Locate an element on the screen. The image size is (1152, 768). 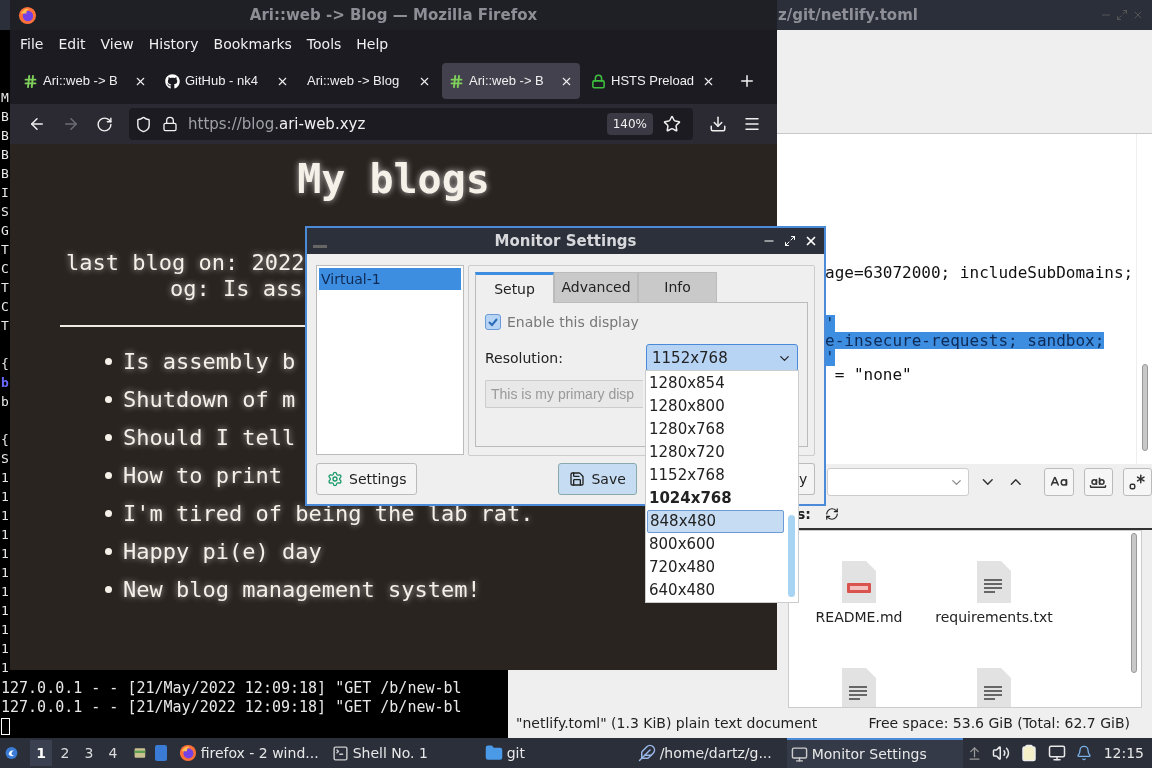
volume-icon is located at coordinates (1000, 753).